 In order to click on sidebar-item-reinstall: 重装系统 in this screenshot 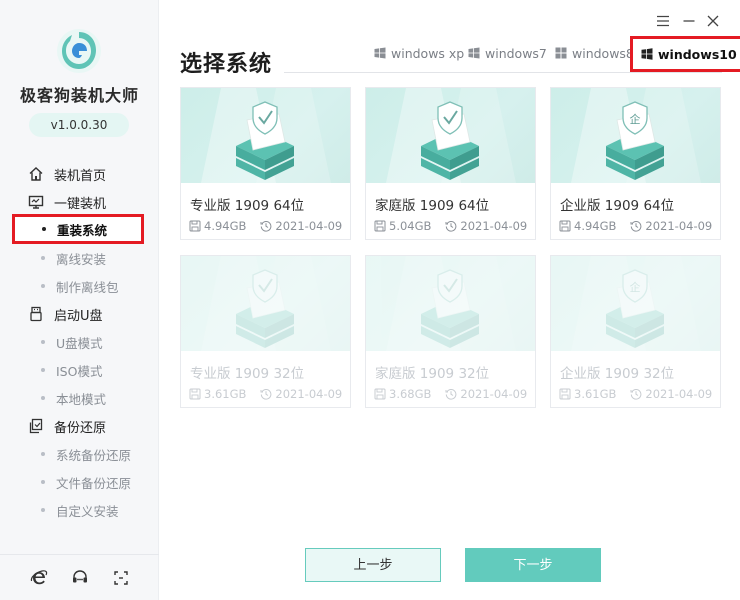, I will do `click(78, 229)`.